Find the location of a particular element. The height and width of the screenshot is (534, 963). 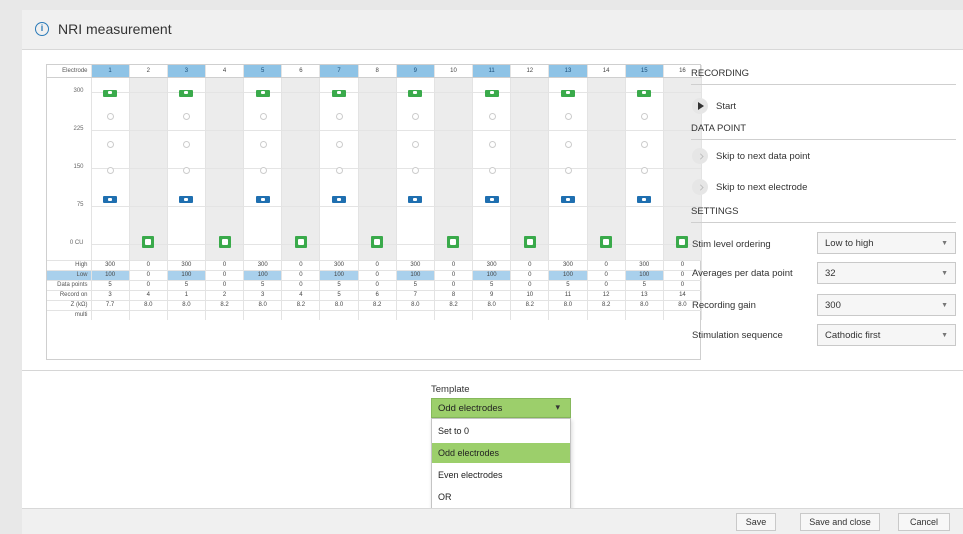

save-button: Save is located at coordinates (756, 522).